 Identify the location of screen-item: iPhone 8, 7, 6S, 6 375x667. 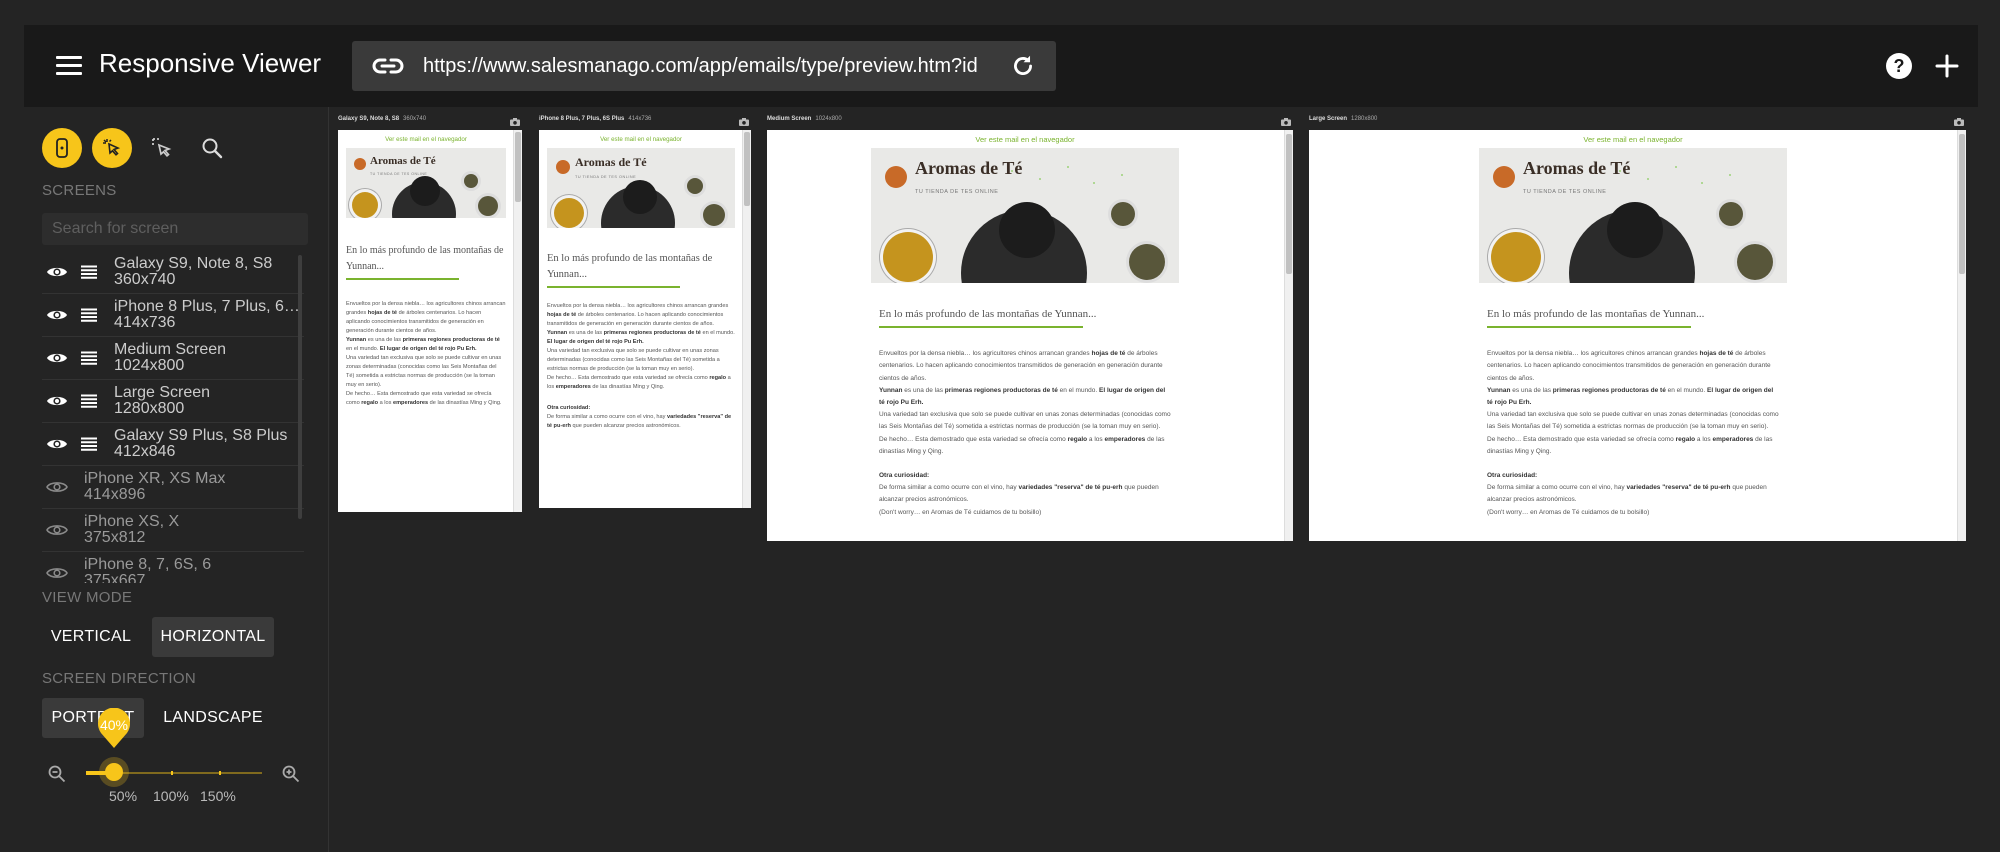
(173, 567).